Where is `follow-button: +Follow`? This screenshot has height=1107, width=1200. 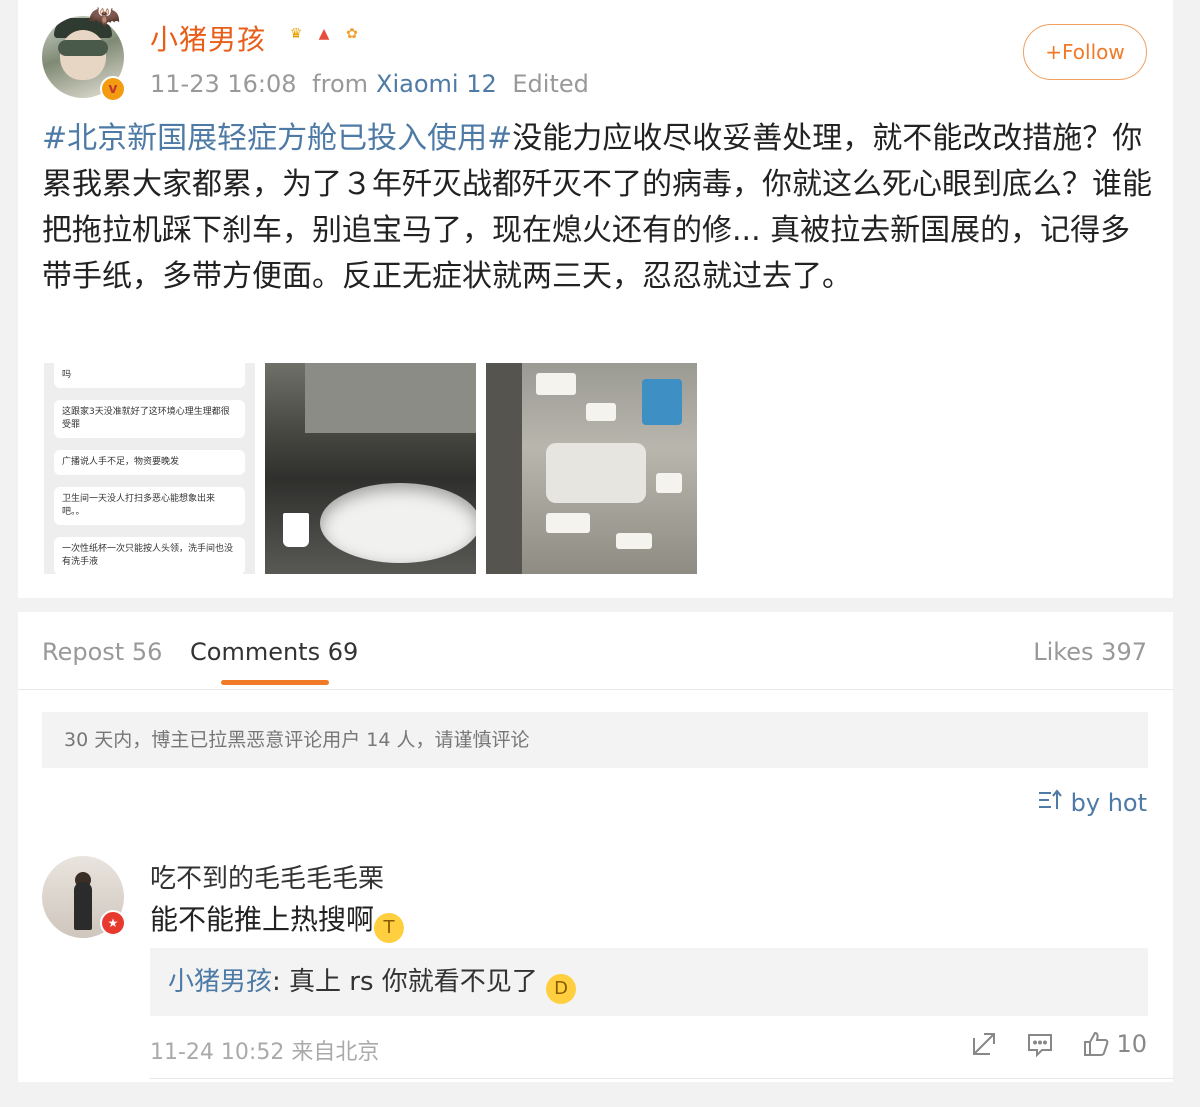 follow-button: +Follow is located at coordinates (1085, 52).